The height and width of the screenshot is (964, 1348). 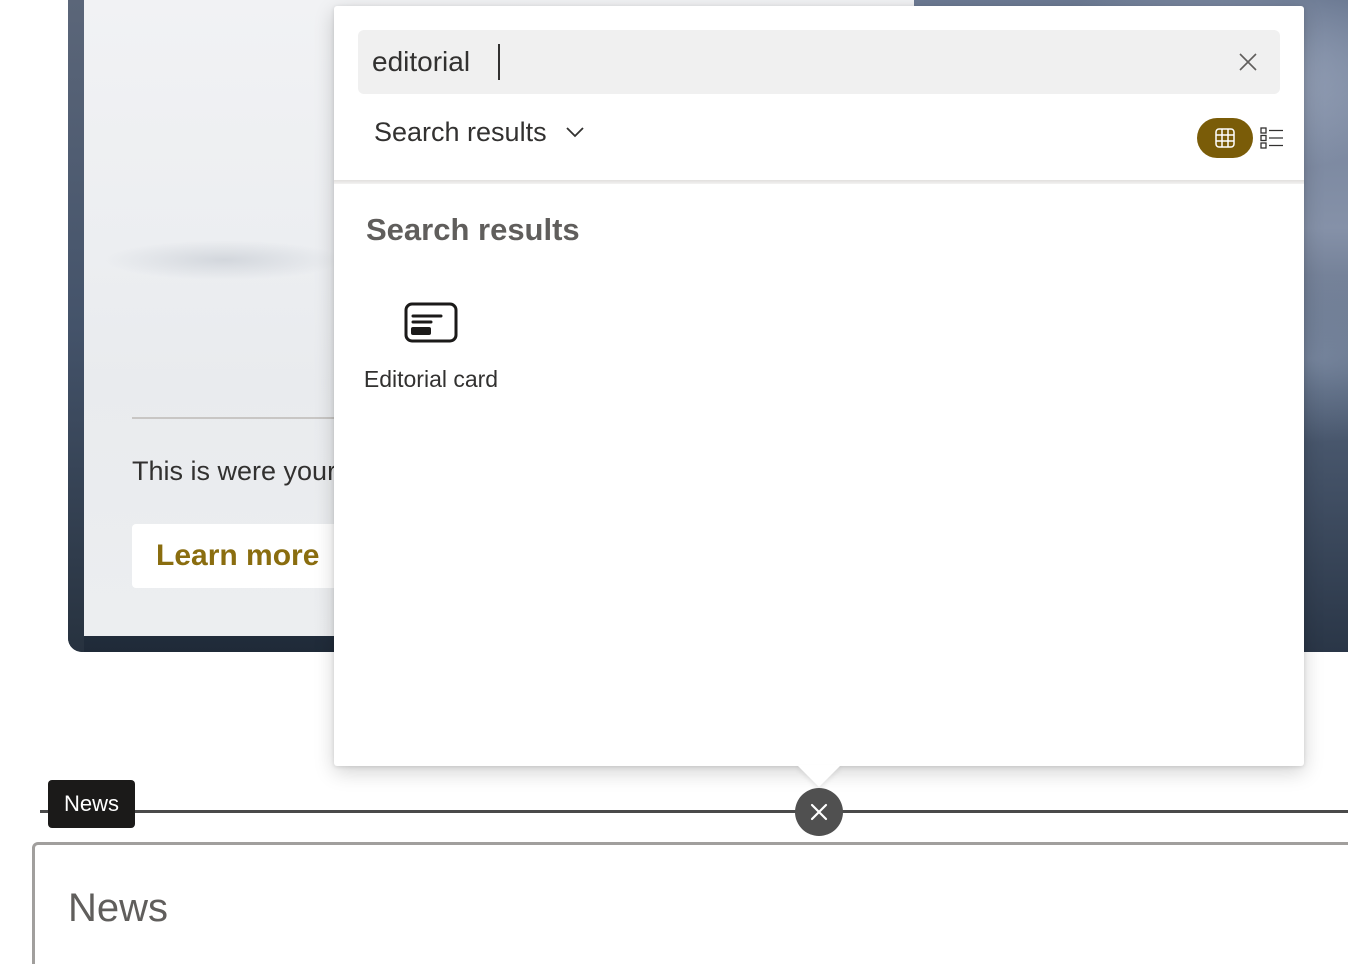 I want to click on grid-view-button, so click(x=1225, y=138).